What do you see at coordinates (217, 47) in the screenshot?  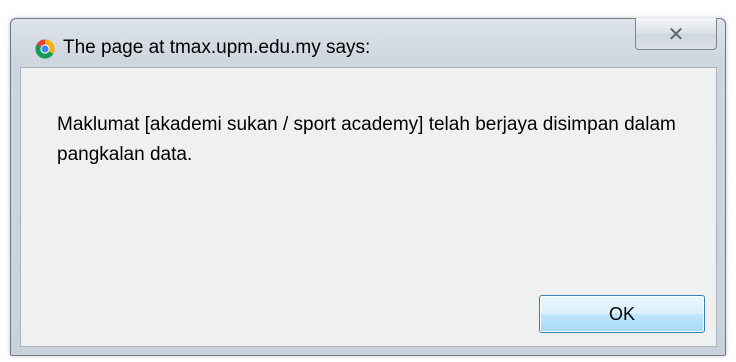 I see `dialog-title: The page at tmax.upm.edu.my says:` at bounding box center [217, 47].